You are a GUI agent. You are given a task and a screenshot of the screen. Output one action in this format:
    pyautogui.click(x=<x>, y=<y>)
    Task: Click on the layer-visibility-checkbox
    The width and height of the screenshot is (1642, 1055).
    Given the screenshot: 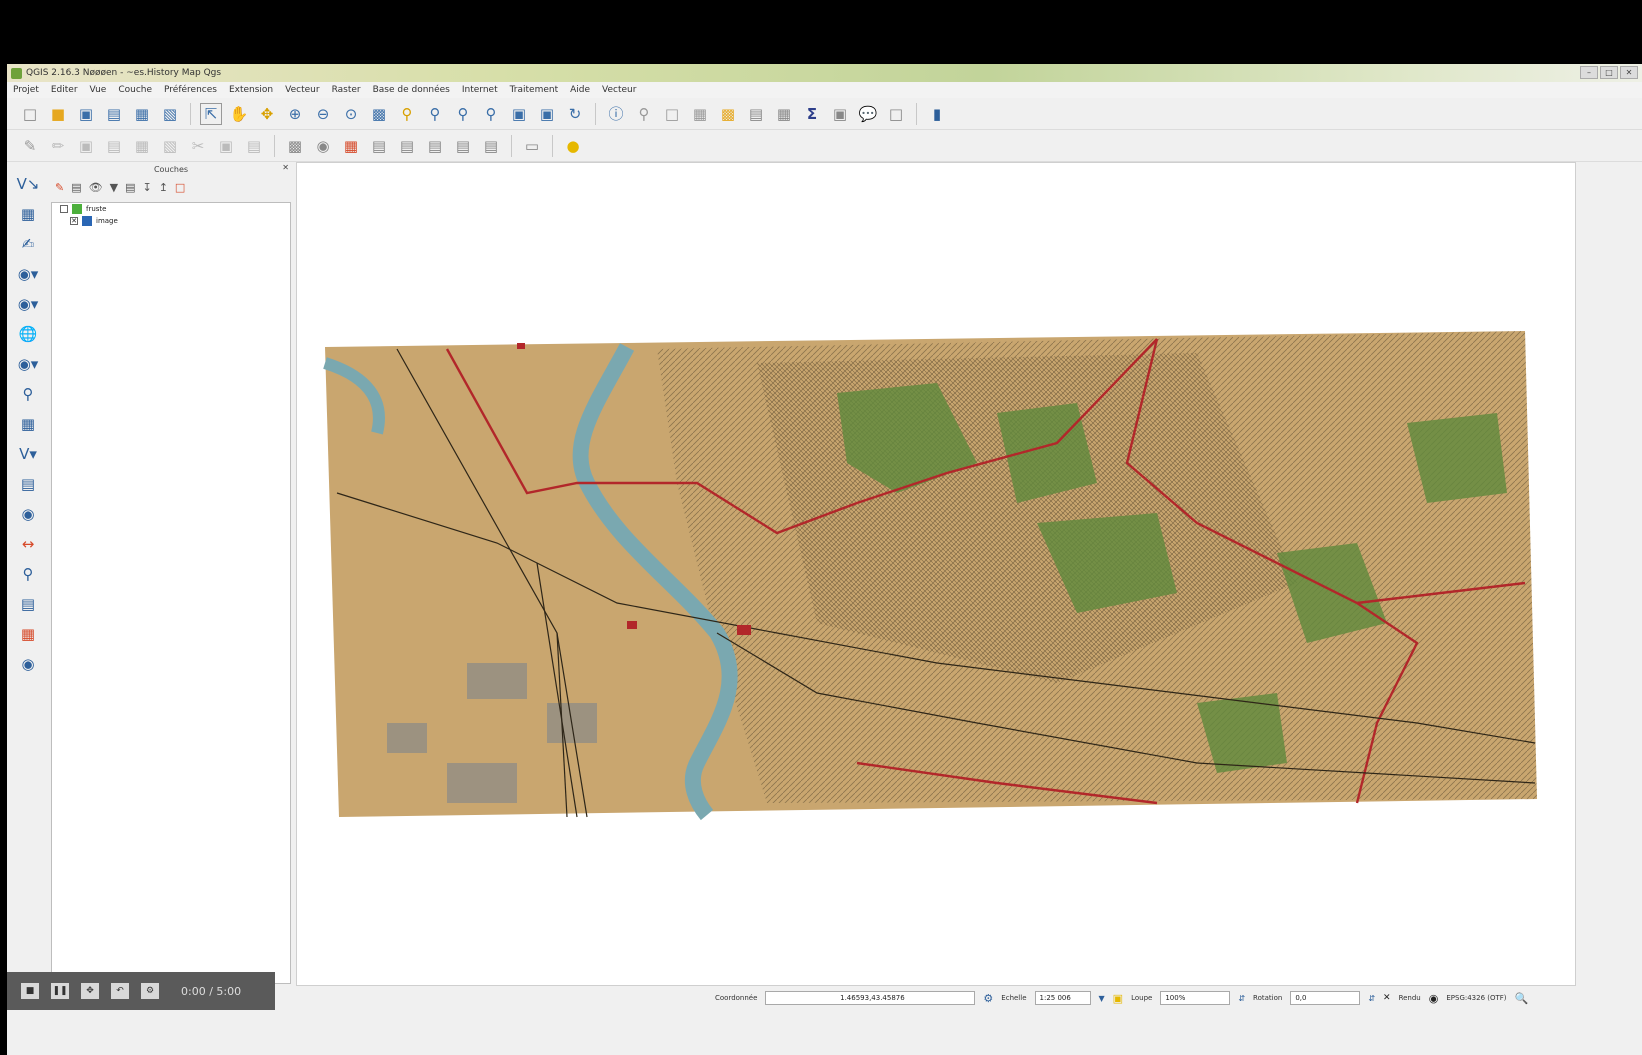 What is the action you would take?
    pyautogui.click(x=64, y=209)
    